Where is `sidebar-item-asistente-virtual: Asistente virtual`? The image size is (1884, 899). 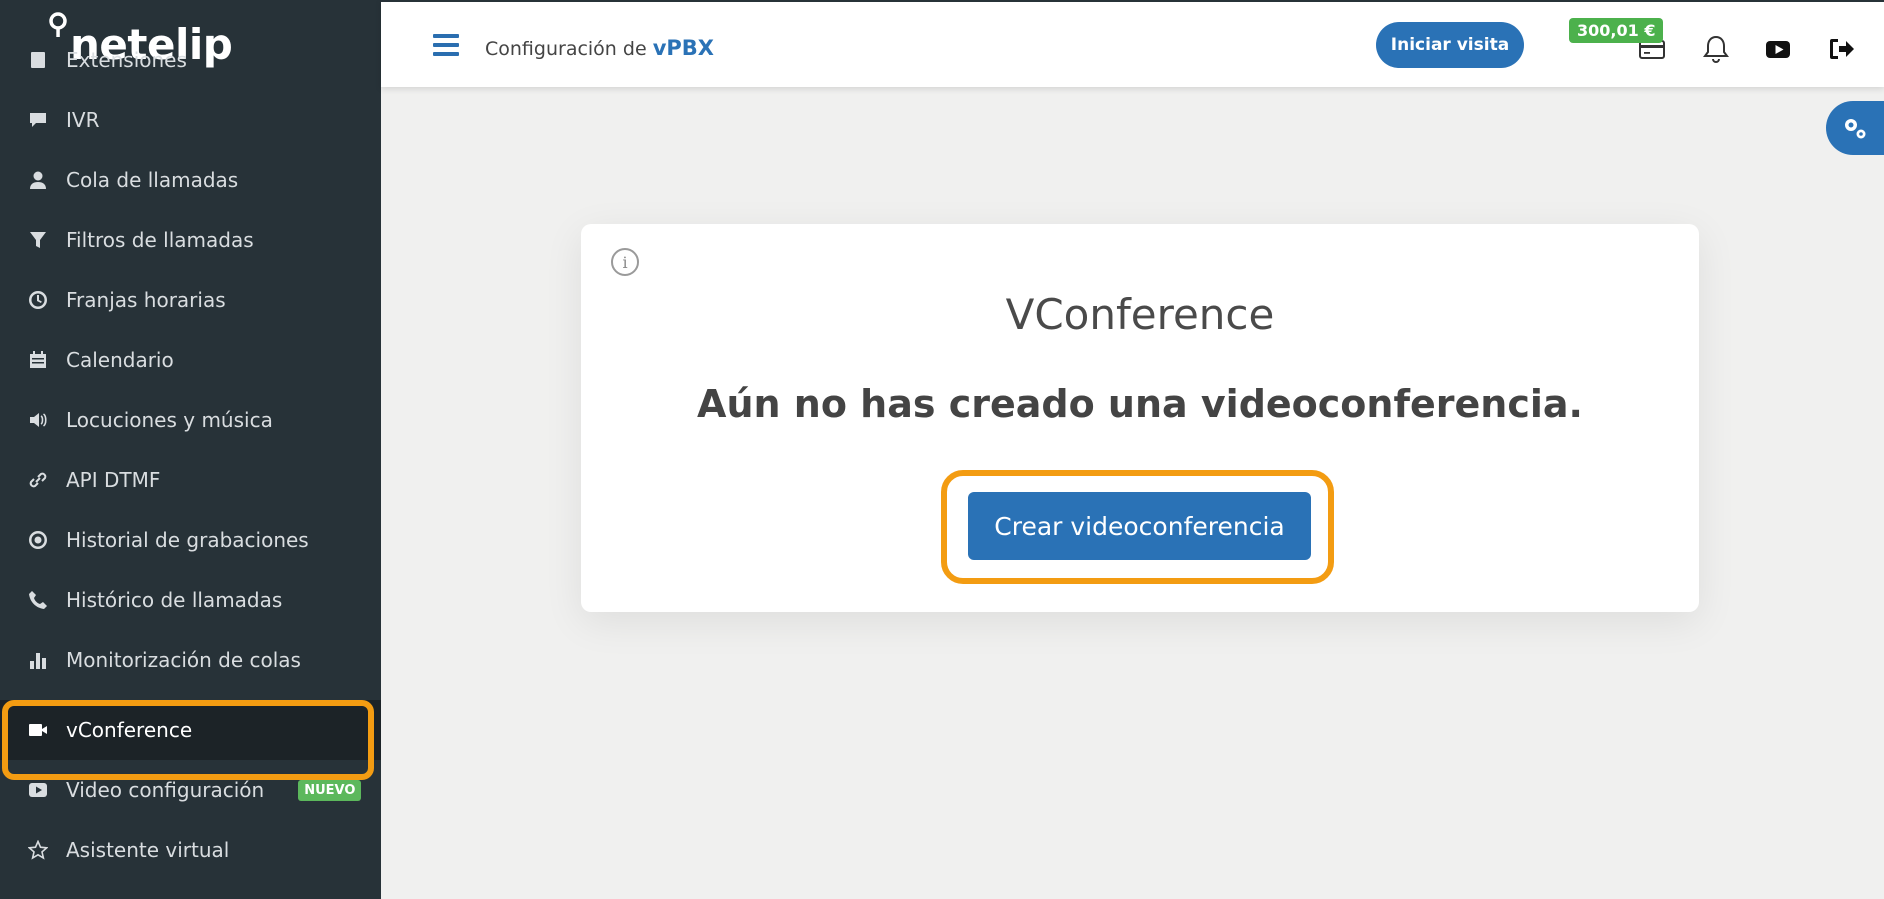 sidebar-item-asistente-virtual: Asistente virtual is located at coordinates (190, 850).